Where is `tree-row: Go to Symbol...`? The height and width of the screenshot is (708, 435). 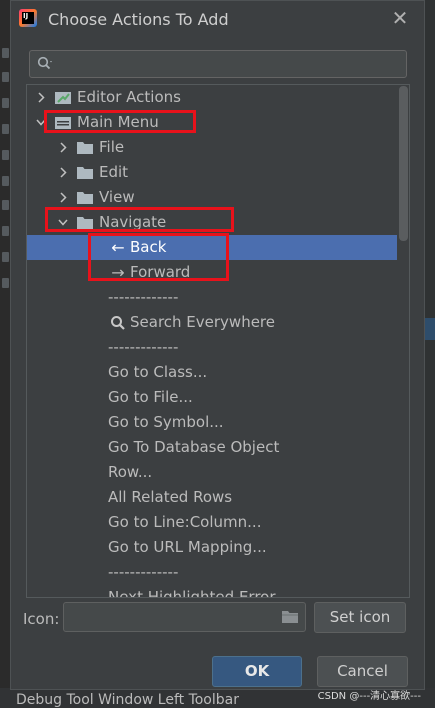 tree-row: Go to Symbol... is located at coordinates (212, 422).